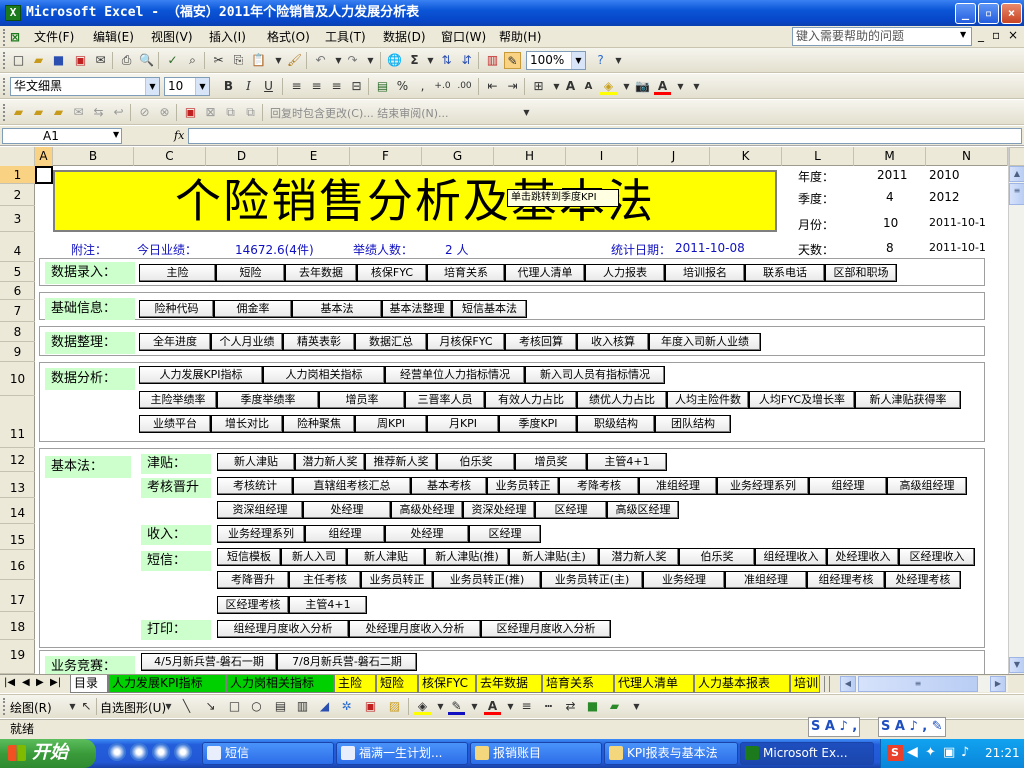 This screenshot has width=1024, height=768. What do you see at coordinates (15, 37) in the screenshot?
I see `workbook-icon: ⊠` at bounding box center [15, 37].